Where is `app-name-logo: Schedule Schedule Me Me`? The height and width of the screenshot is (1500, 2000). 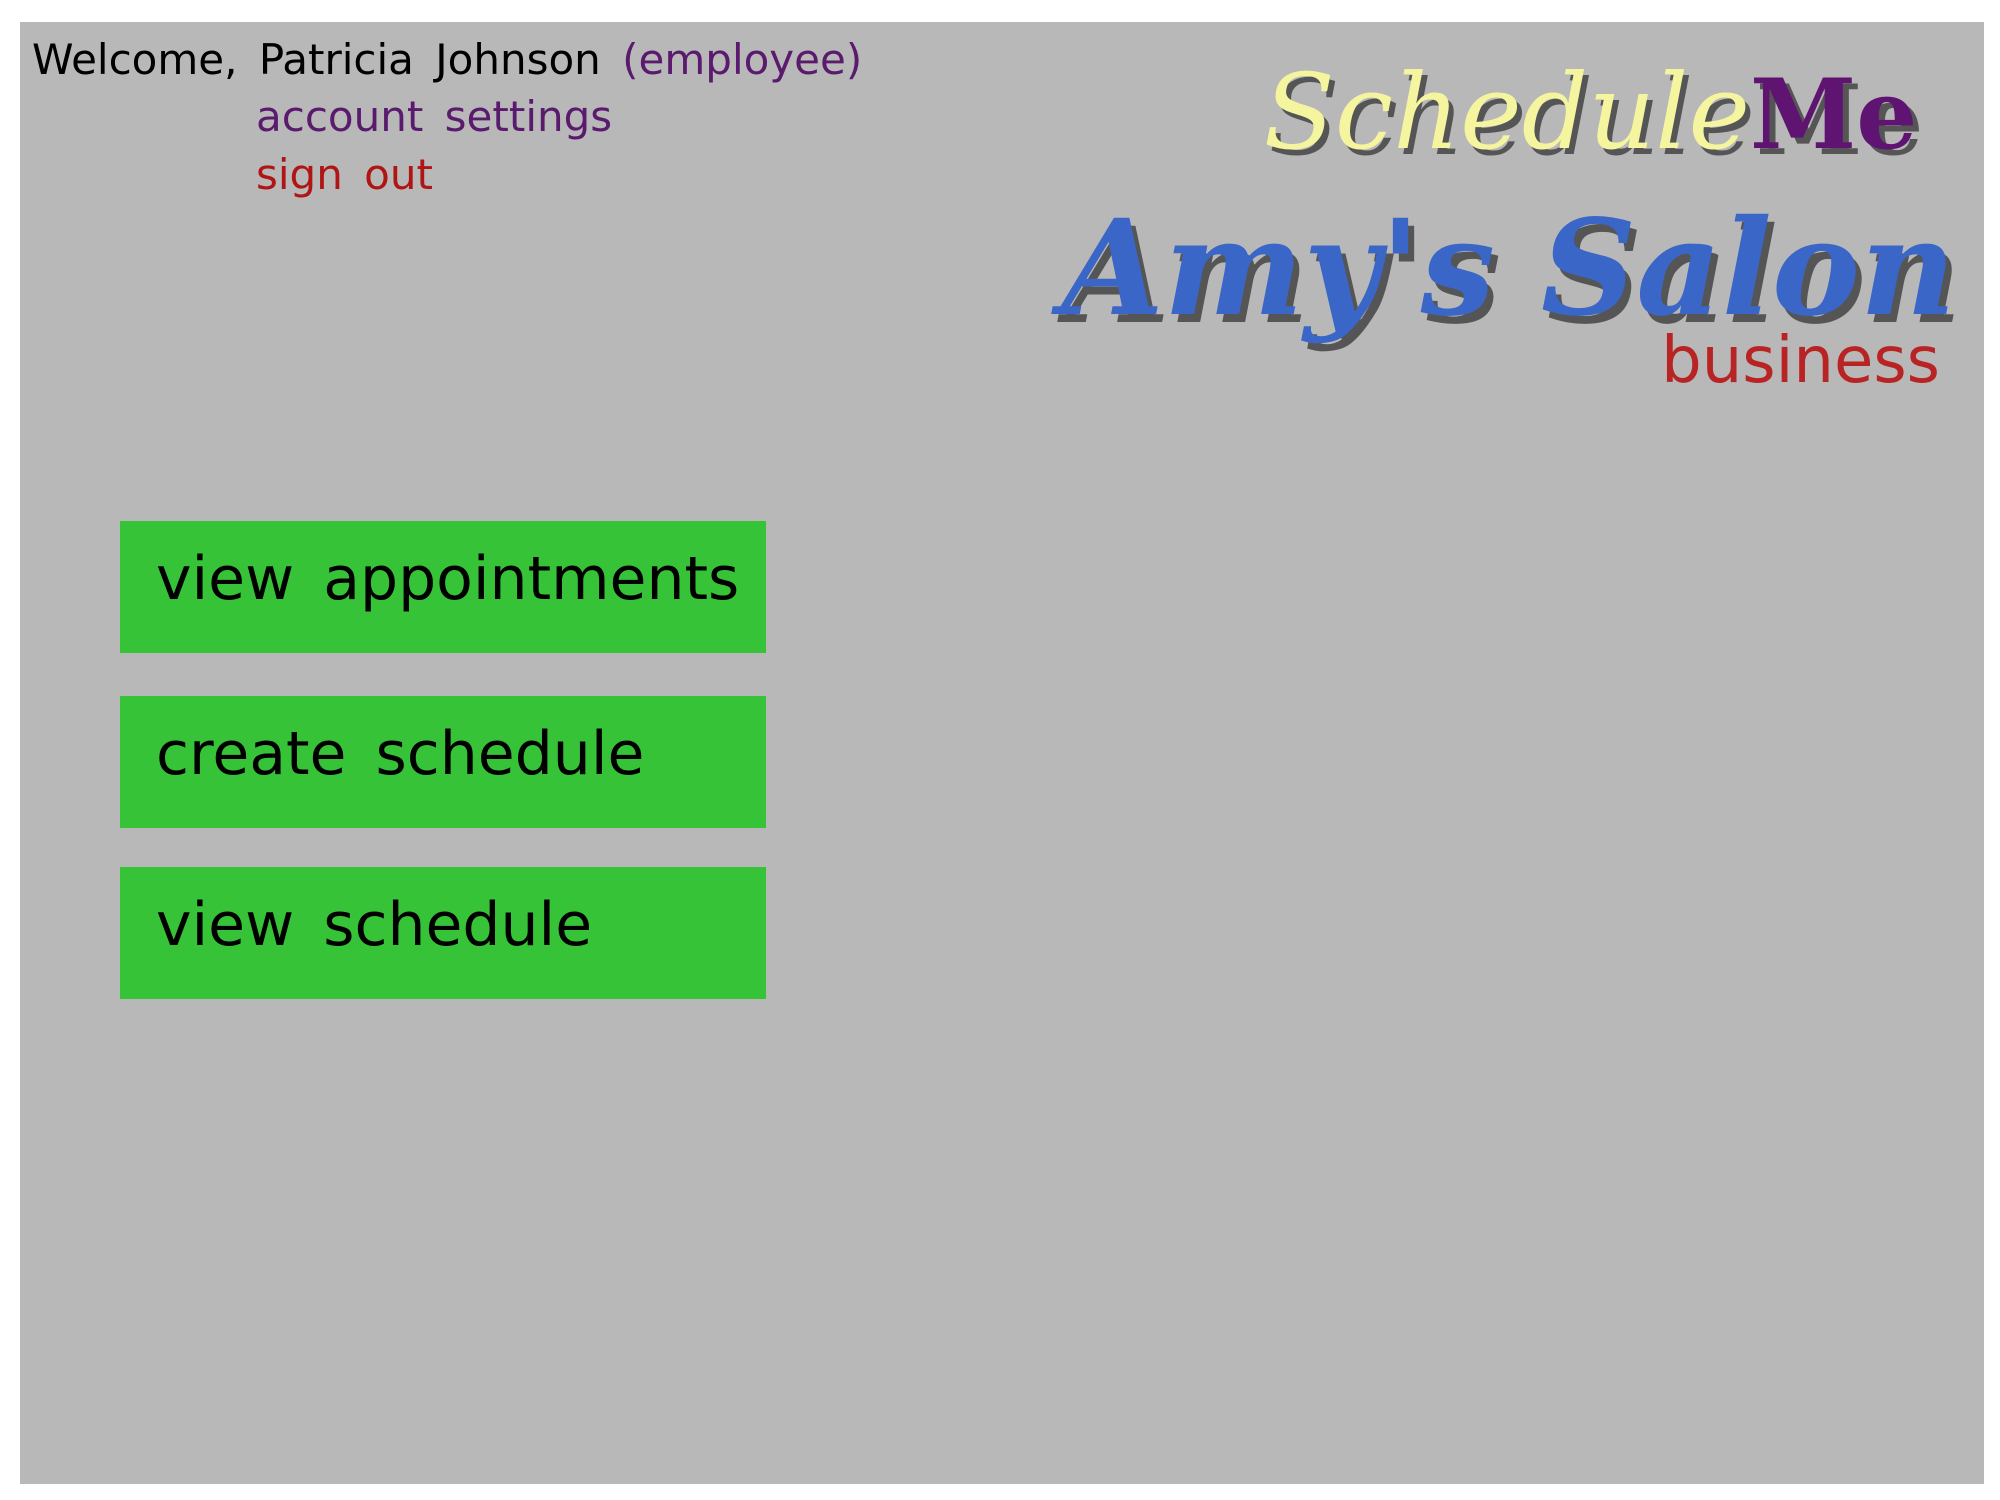
app-name-logo: Schedule Schedule Me Me is located at coordinates (1594, 115).